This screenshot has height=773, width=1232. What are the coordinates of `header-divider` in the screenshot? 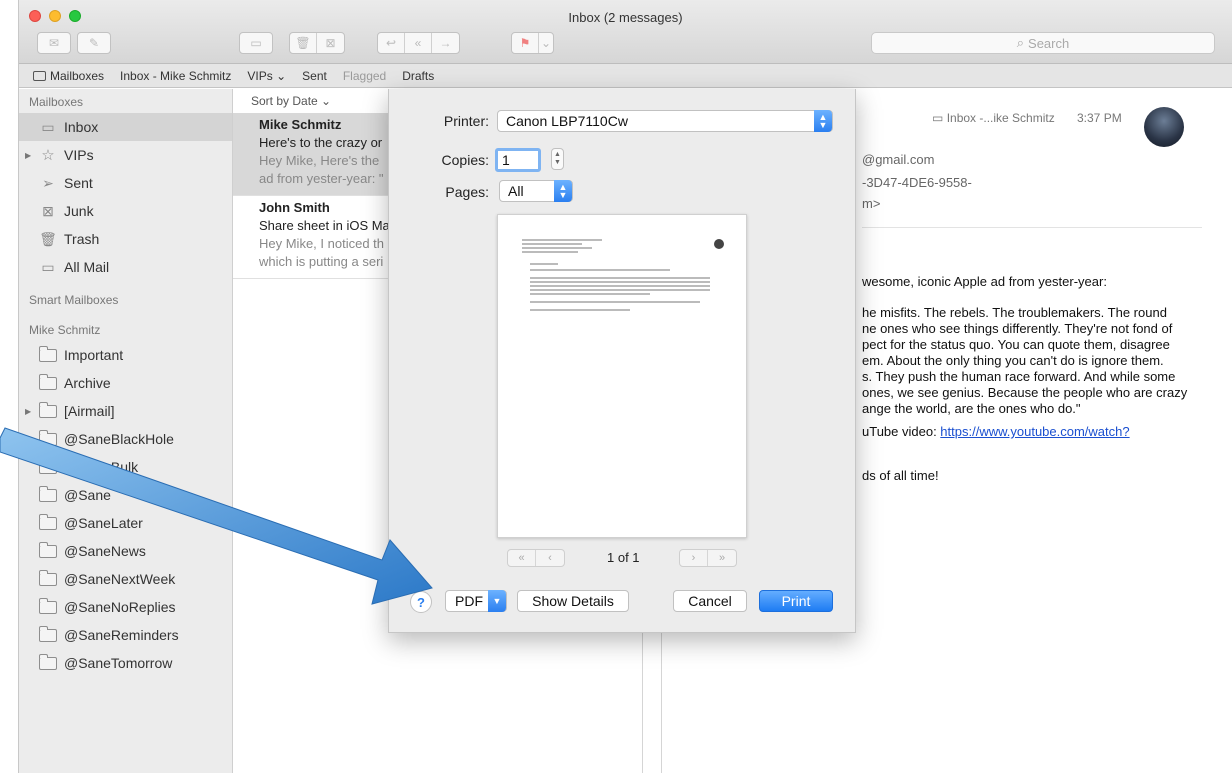 It's located at (1032, 227).